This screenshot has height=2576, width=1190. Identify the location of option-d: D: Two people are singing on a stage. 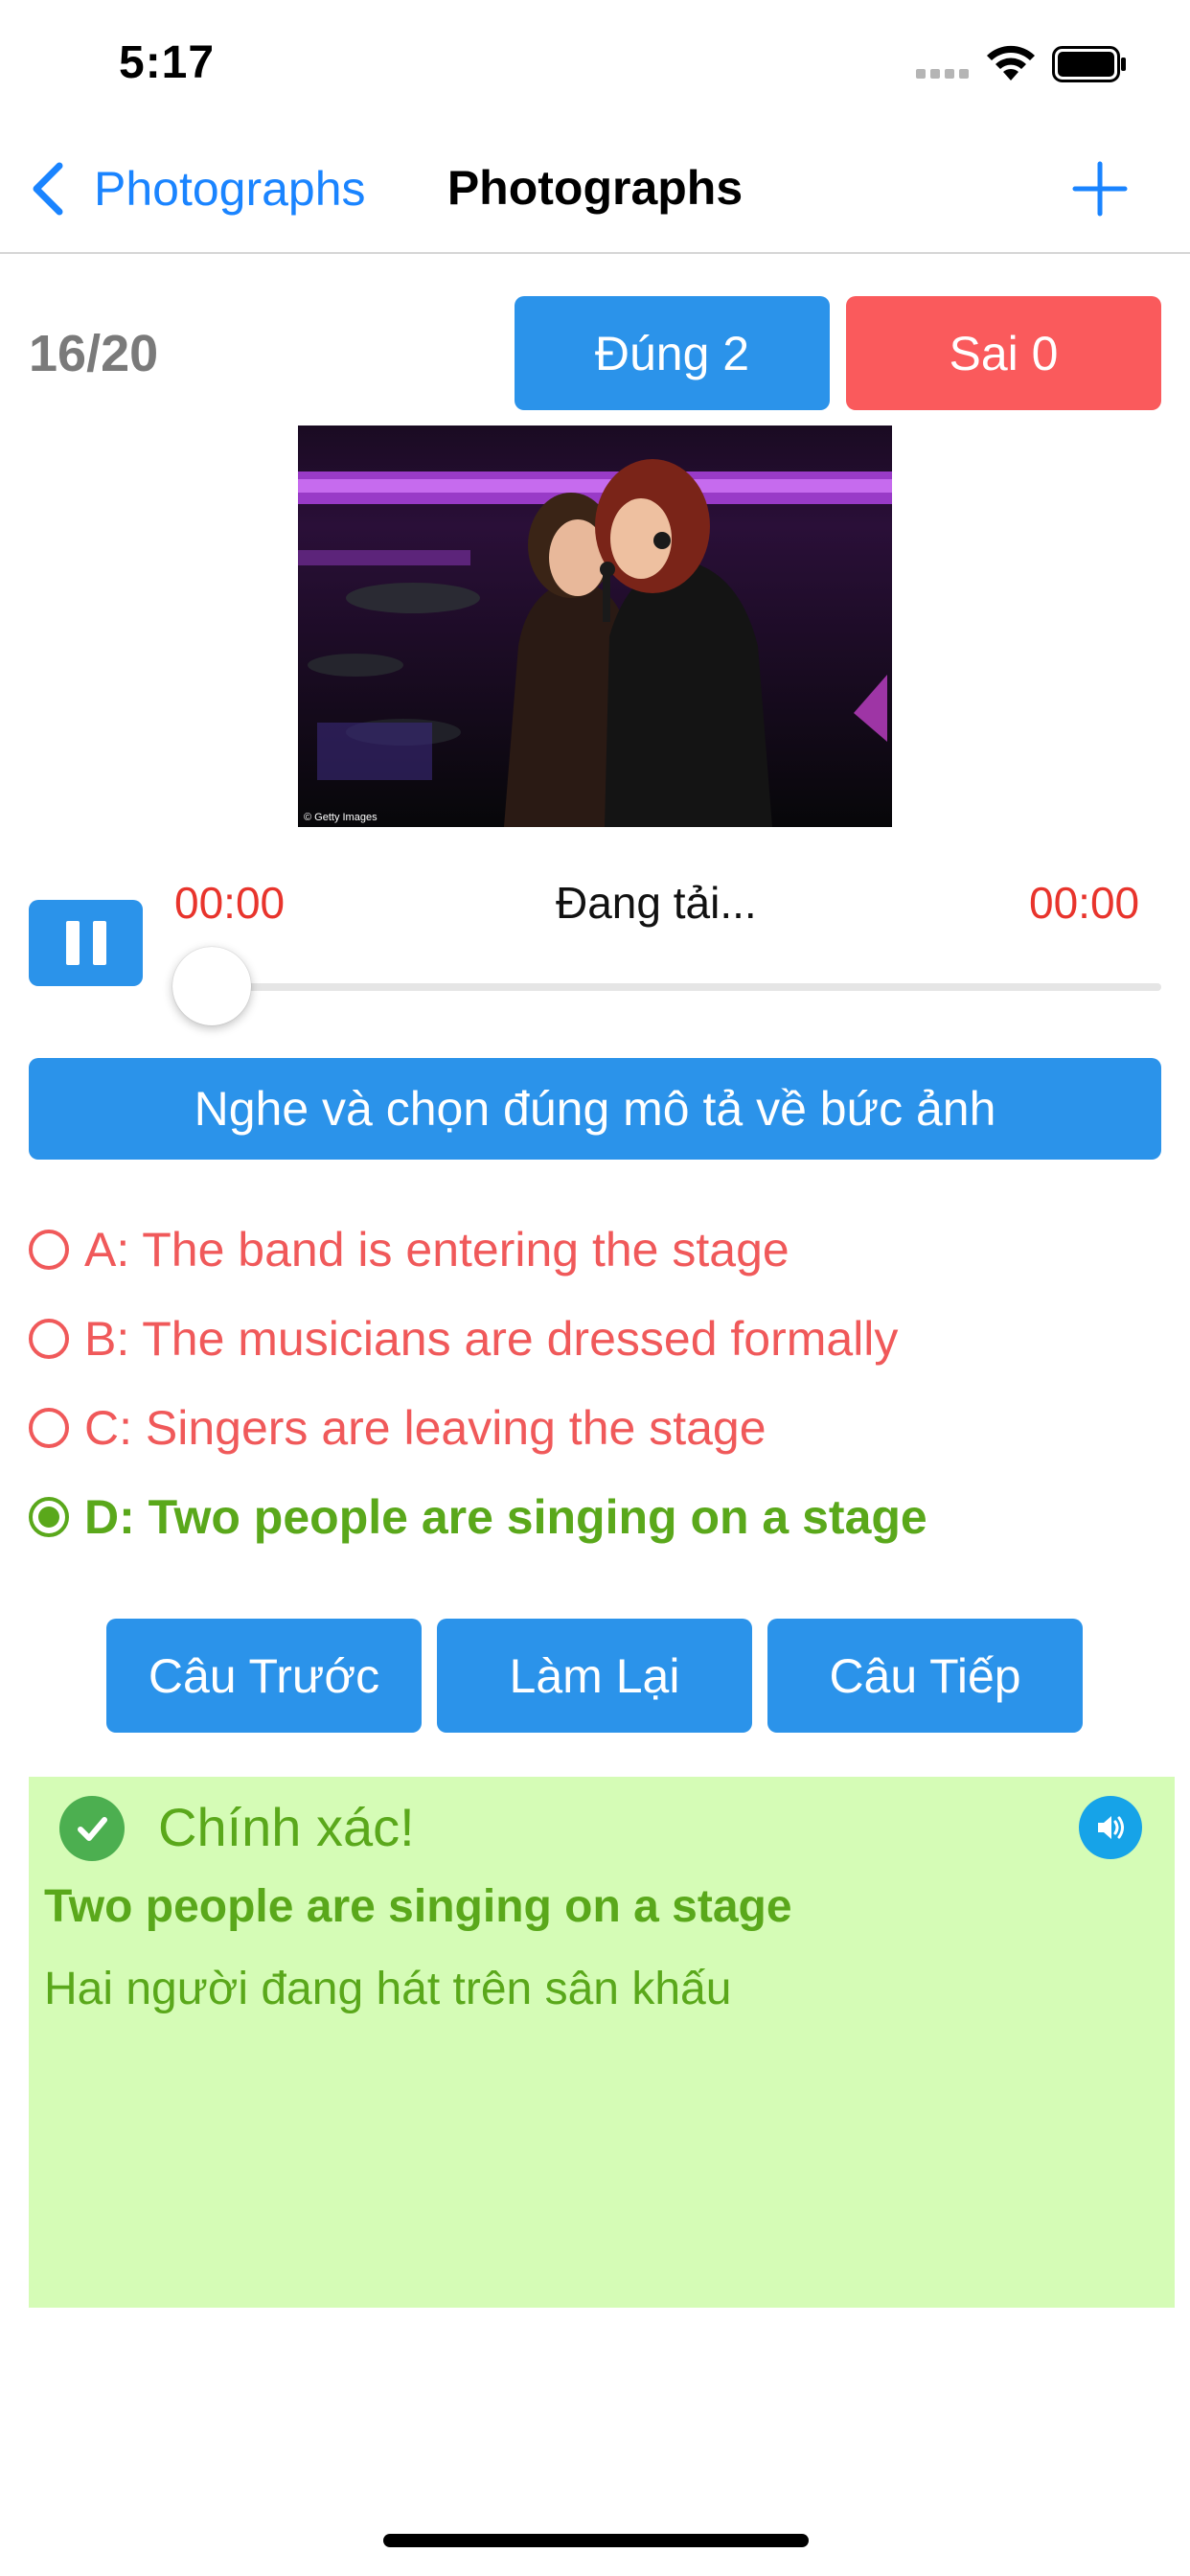
(478, 1517).